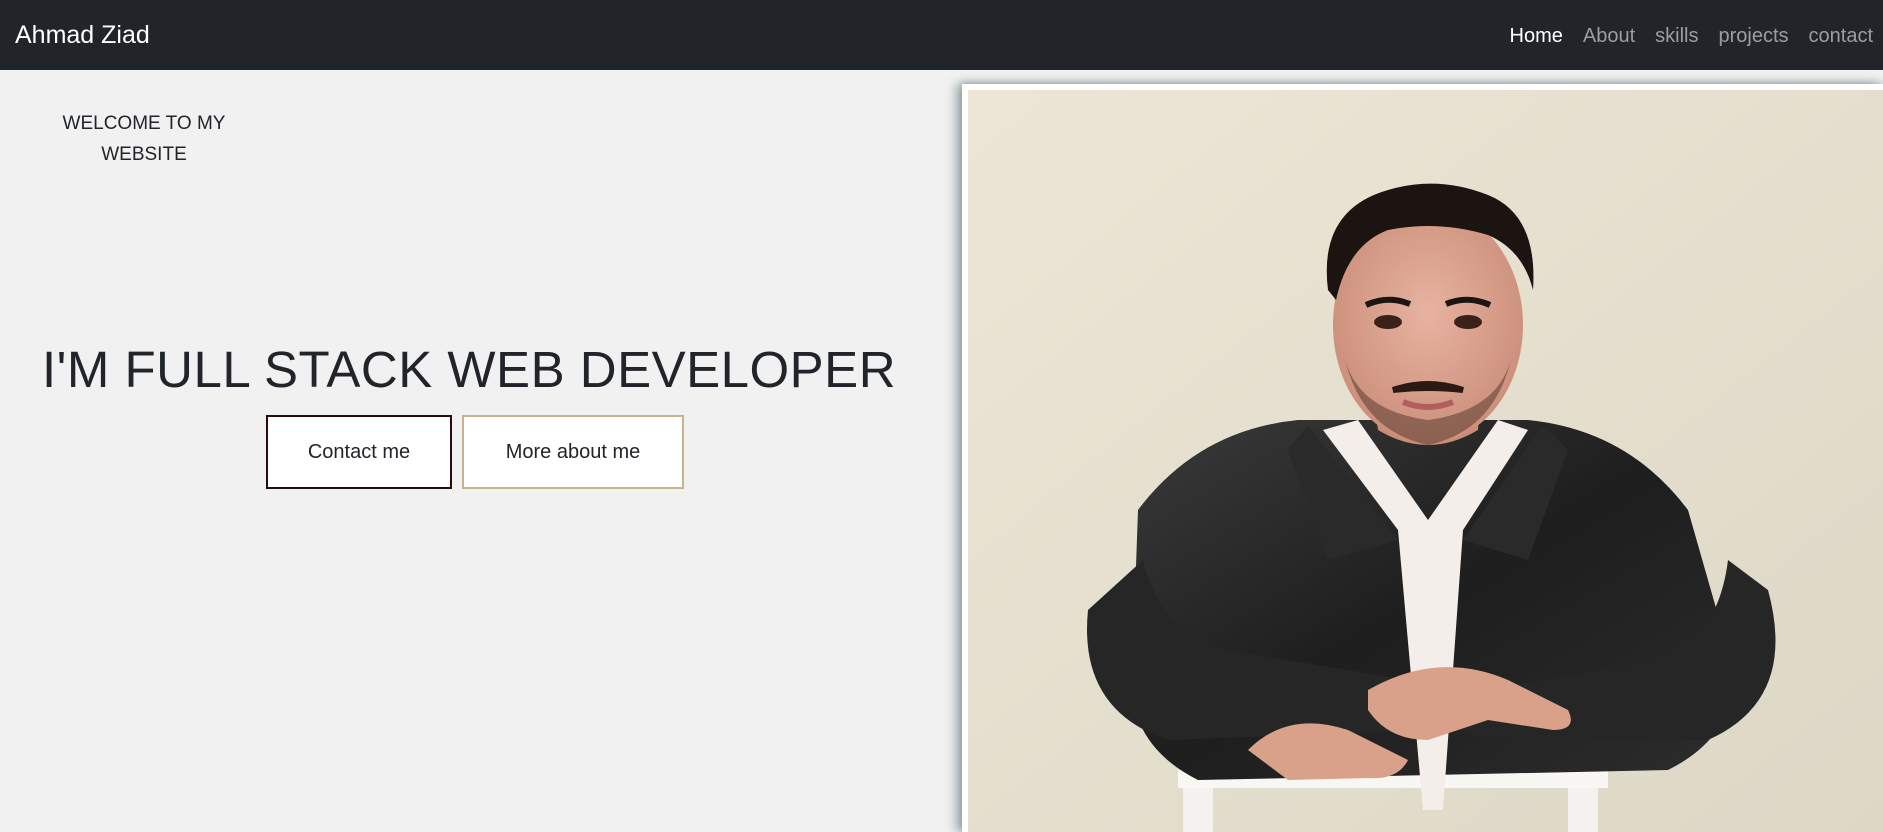 This screenshot has width=1883, height=832. I want to click on nav-links: Home About skills projects contact, so click(1691, 36).